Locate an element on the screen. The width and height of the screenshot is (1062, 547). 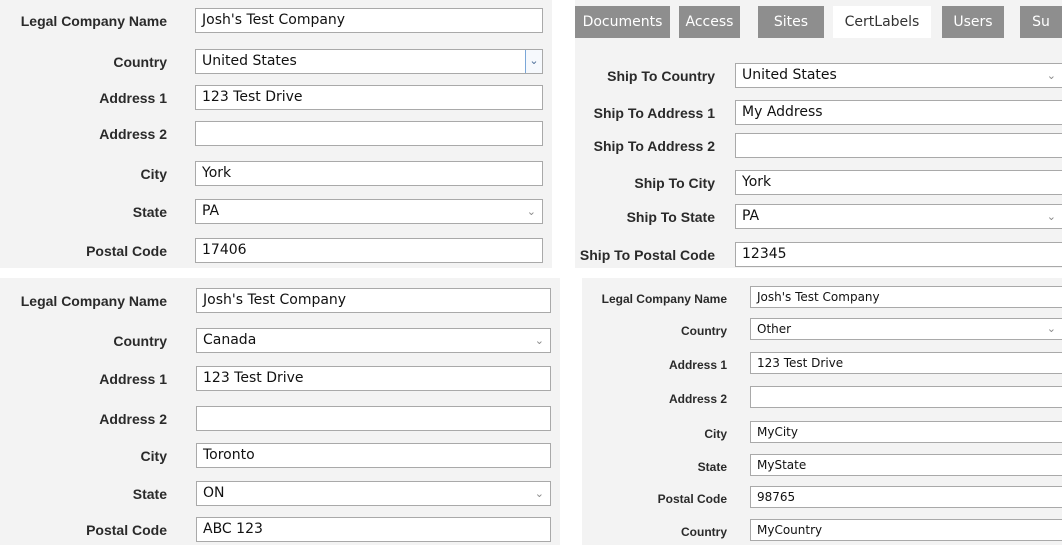
form-row: Country Other ⌄ is located at coordinates (822, 331).